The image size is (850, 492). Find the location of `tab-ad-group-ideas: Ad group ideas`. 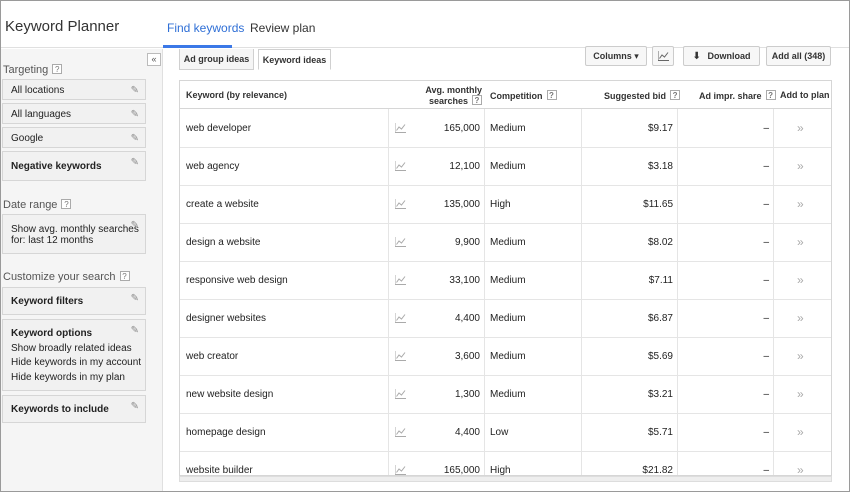

tab-ad-group-ideas: Ad group ideas is located at coordinates (216, 59).